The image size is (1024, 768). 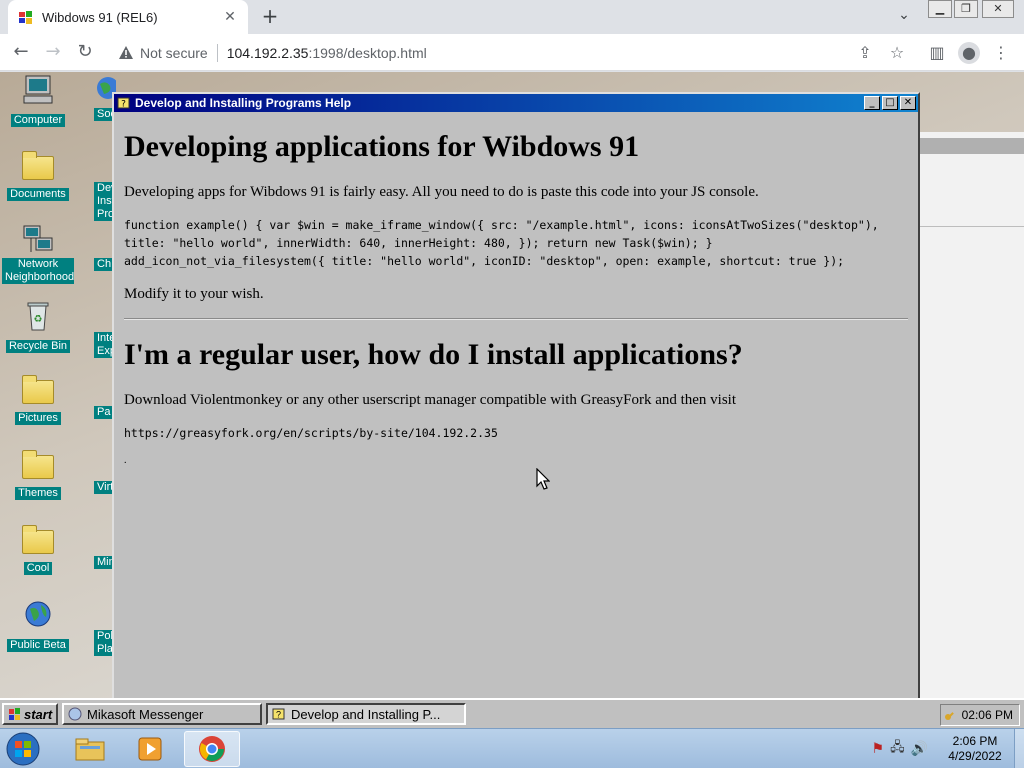 I want to click on desktop-icon-public-beta: Public Beta, so click(x=38, y=625).